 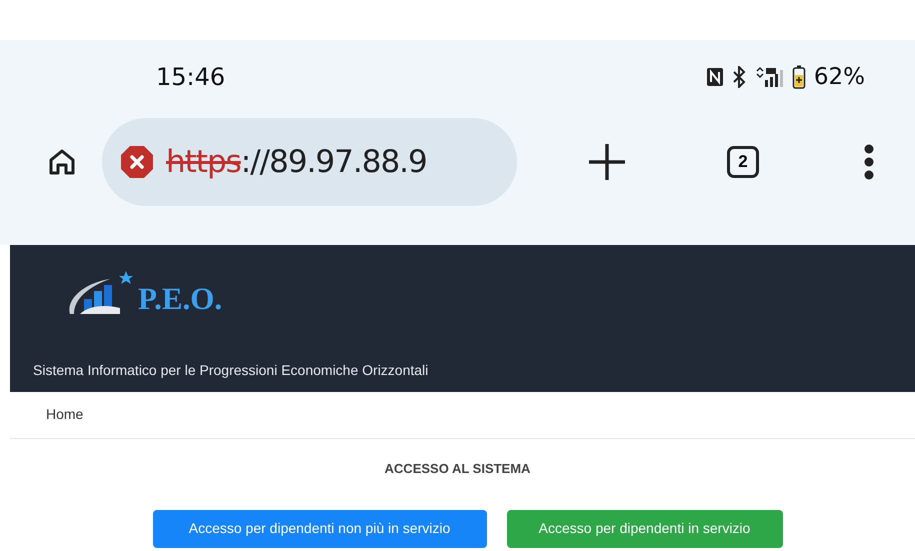 I want to click on battery-icon, so click(x=799, y=77).